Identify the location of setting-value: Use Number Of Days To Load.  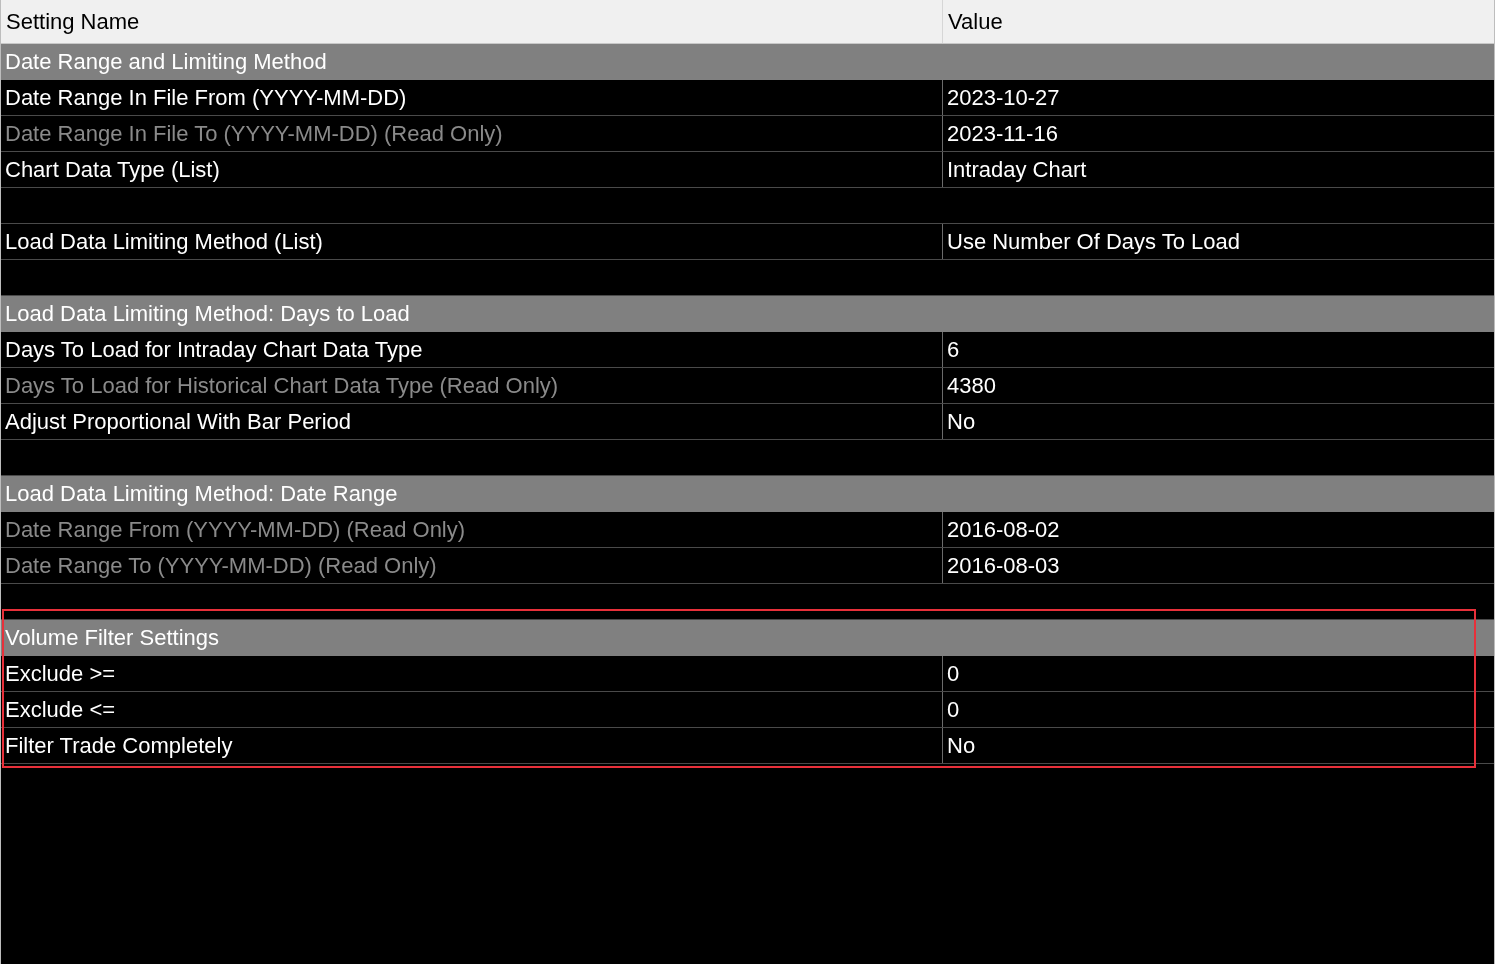
(1218, 241).